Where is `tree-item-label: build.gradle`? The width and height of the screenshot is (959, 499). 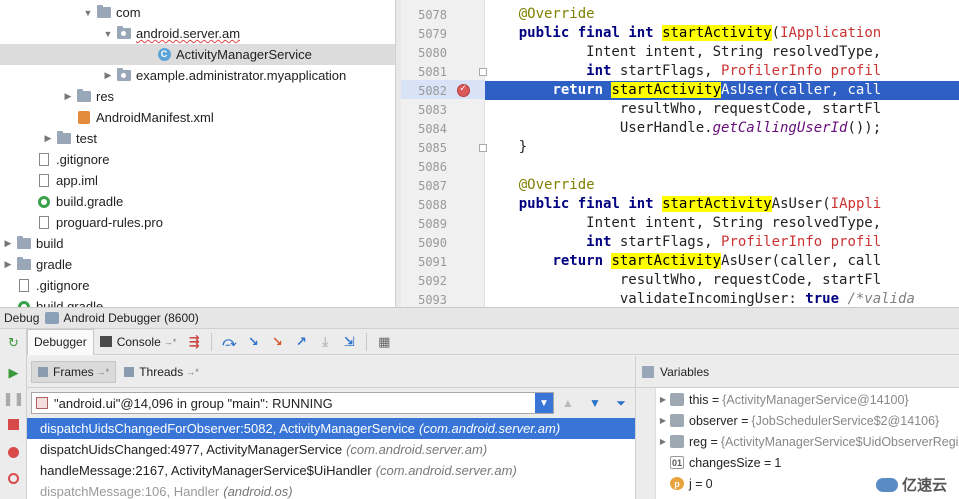
tree-item-label: build.gradle is located at coordinates (90, 201).